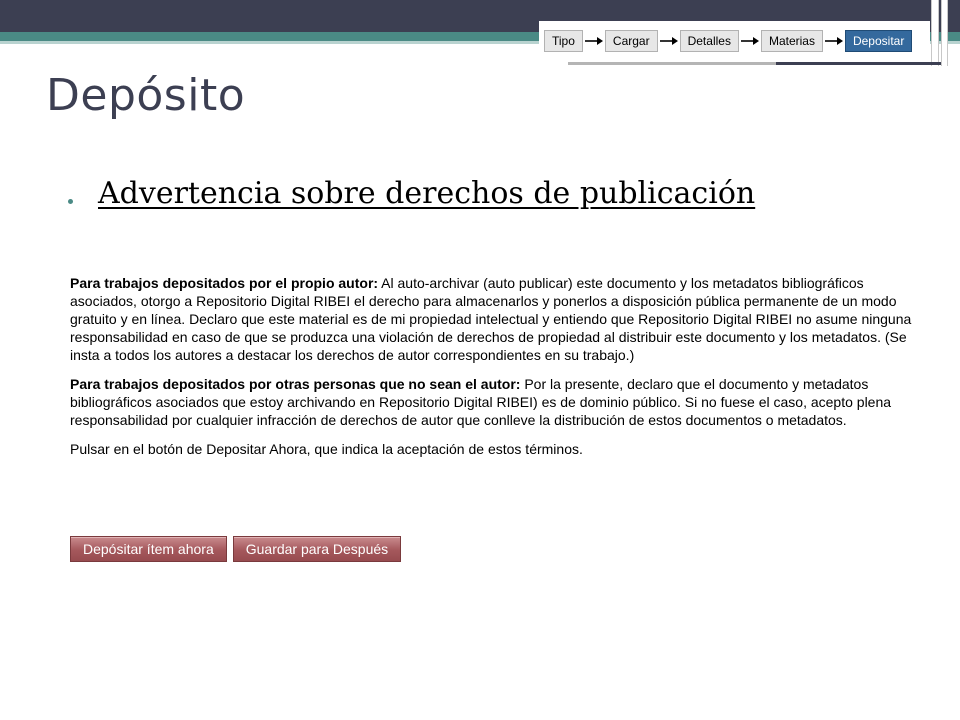  Describe the element at coordinates (563, 41) in the screenshot. I see `step-tipo: Tipo` at that location.